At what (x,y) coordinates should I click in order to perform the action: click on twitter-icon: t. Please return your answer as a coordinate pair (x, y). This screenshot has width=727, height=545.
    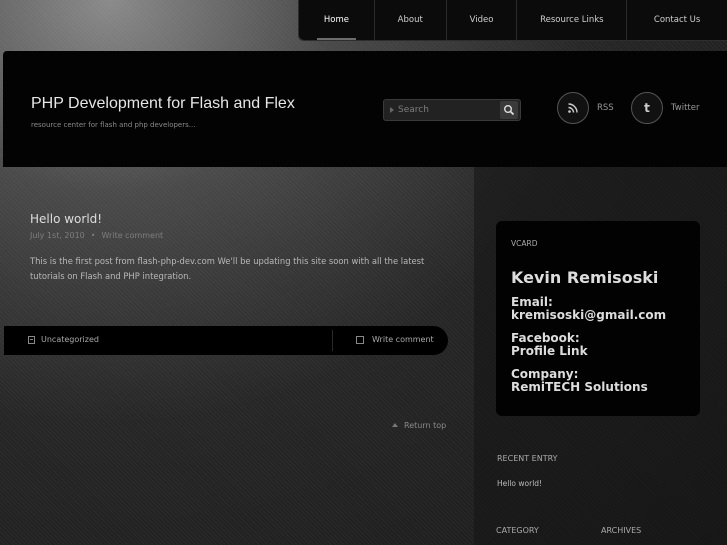
    Looking at the image, I should click on (647, 108).